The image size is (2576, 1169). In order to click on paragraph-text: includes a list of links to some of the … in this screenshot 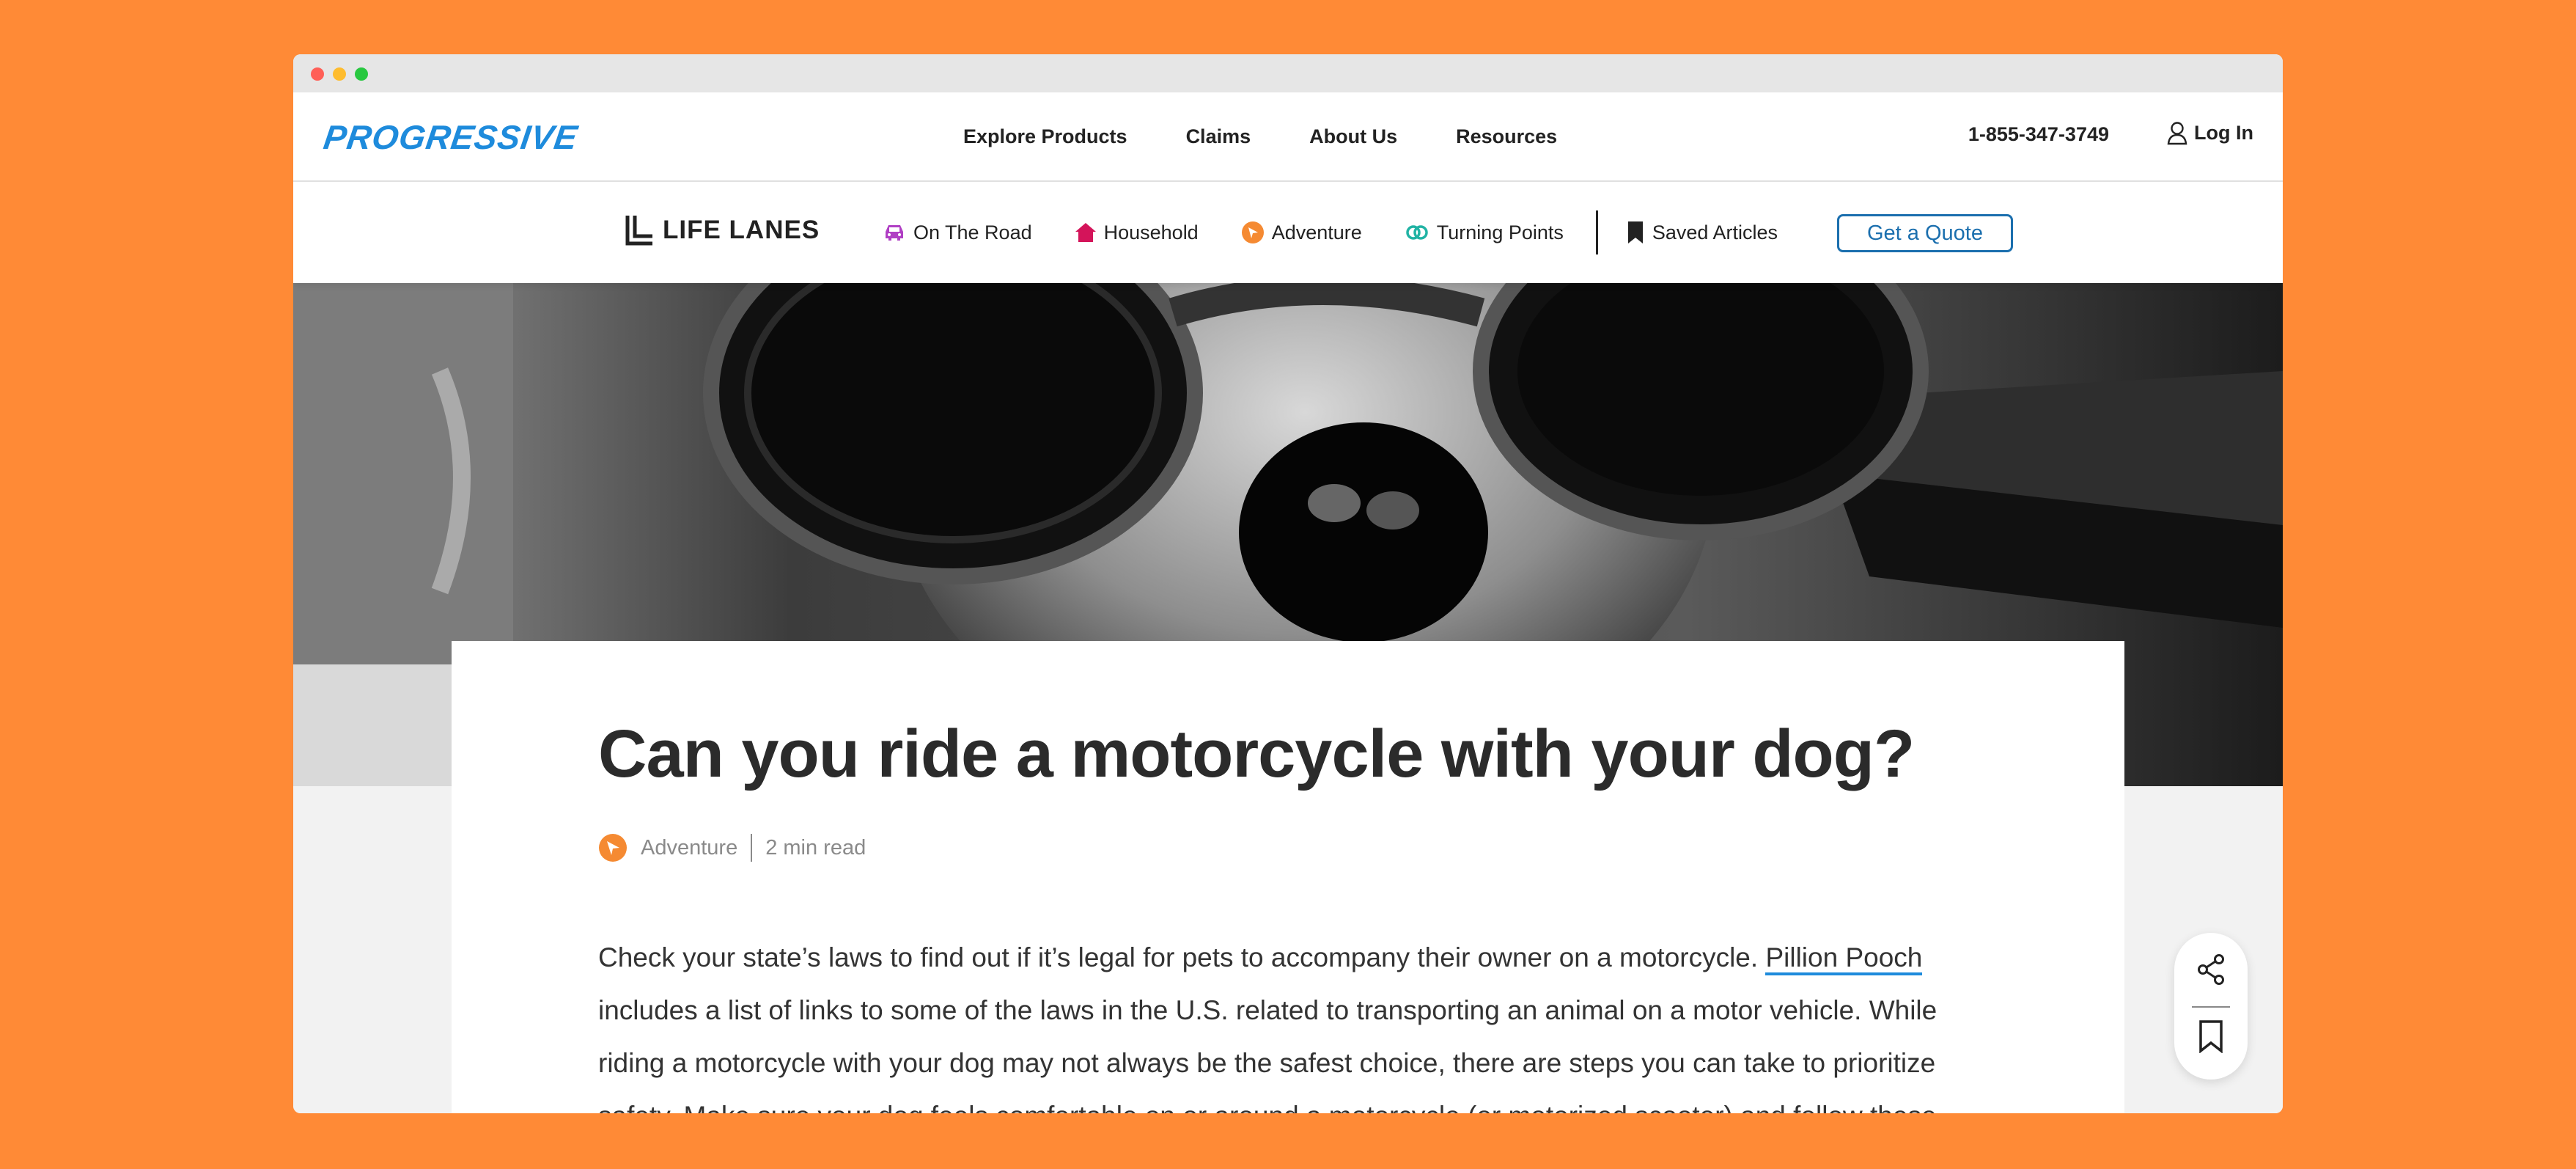, I will do `click(1267, 1054)`.